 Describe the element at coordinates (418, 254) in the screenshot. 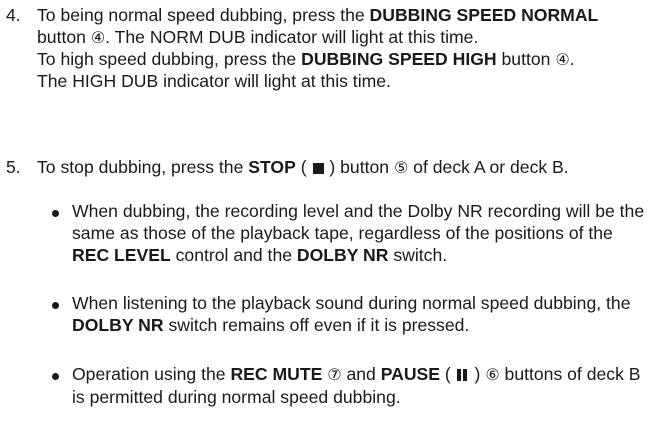

I see `text: switch.` at that location.